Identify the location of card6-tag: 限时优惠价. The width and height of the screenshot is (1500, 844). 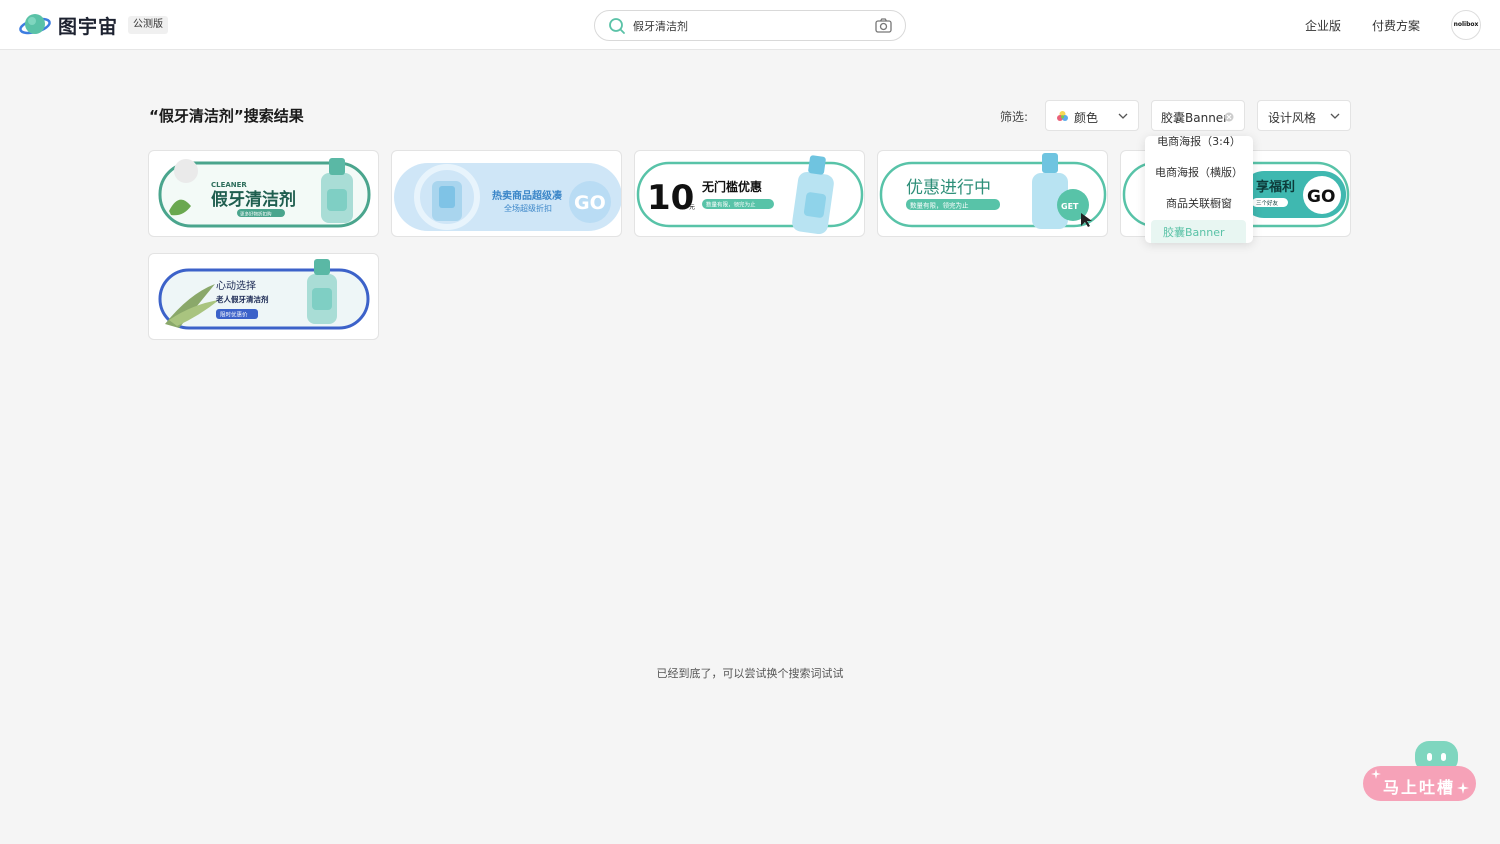
(234, 315).